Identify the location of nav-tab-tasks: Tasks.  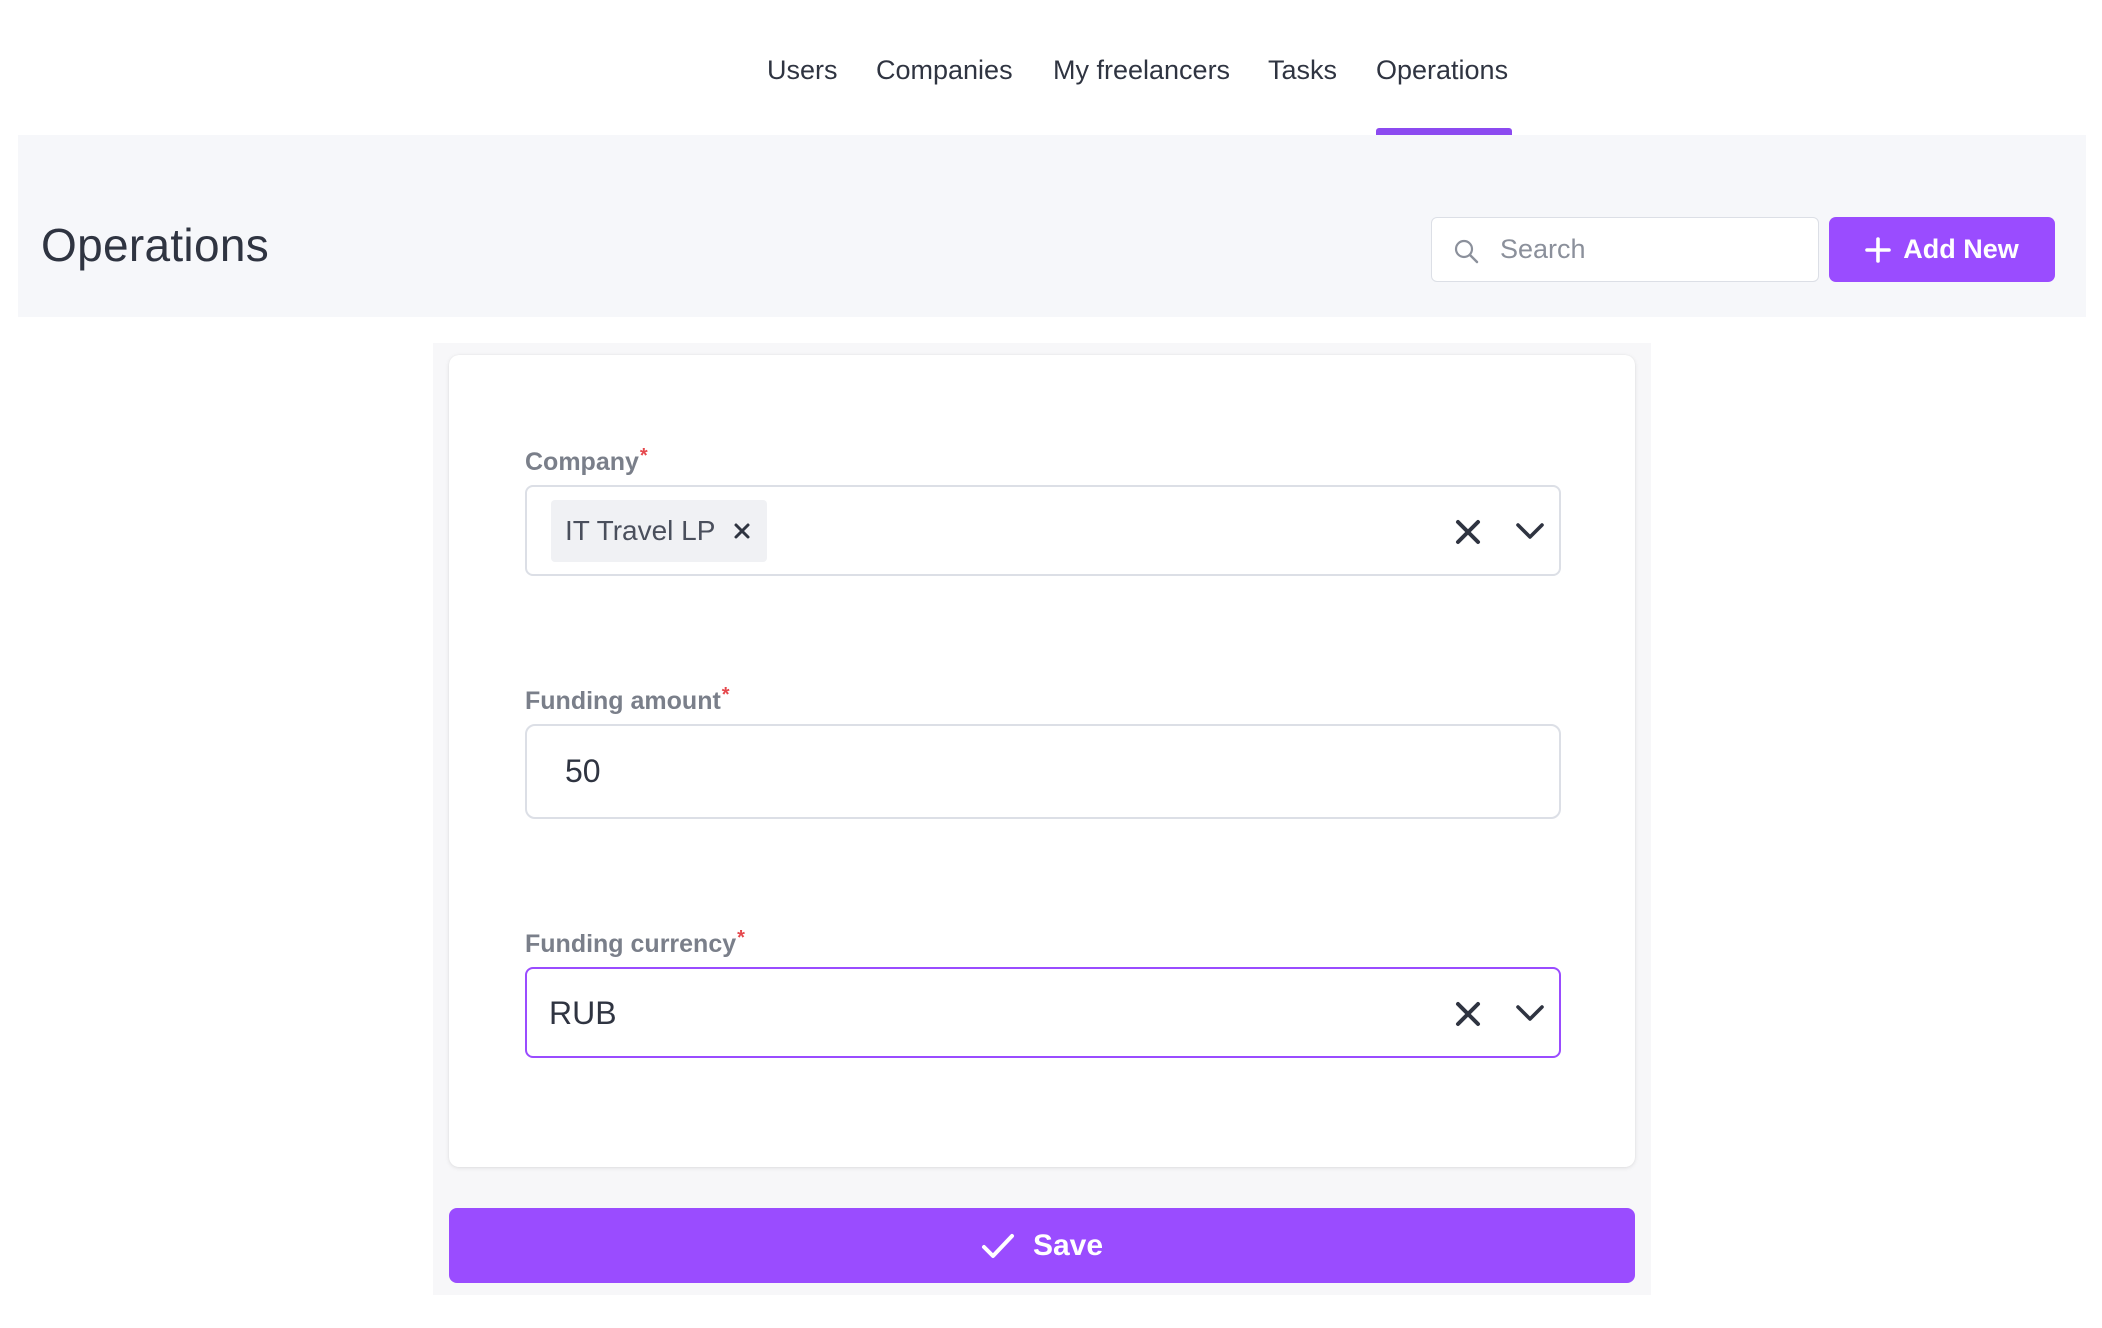
(1302, 70).